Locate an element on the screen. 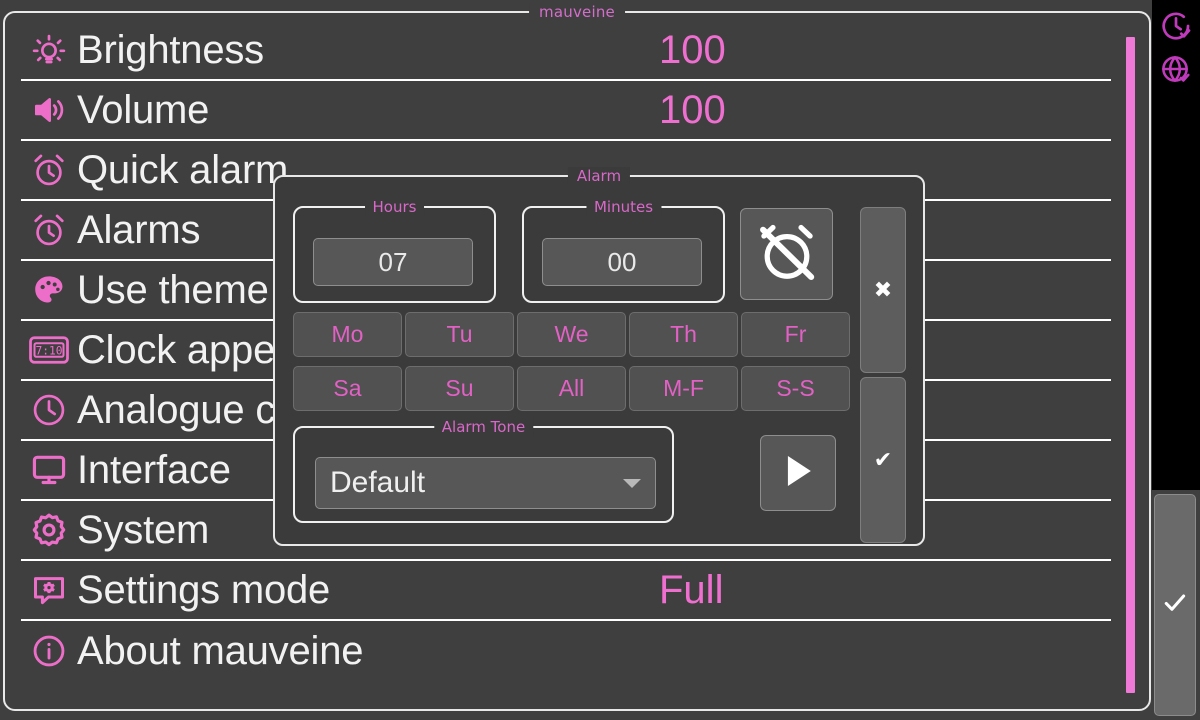 The width and height of the screenshot is (1200, 720). list-item-value: Full is located at coordinates (691, 590).